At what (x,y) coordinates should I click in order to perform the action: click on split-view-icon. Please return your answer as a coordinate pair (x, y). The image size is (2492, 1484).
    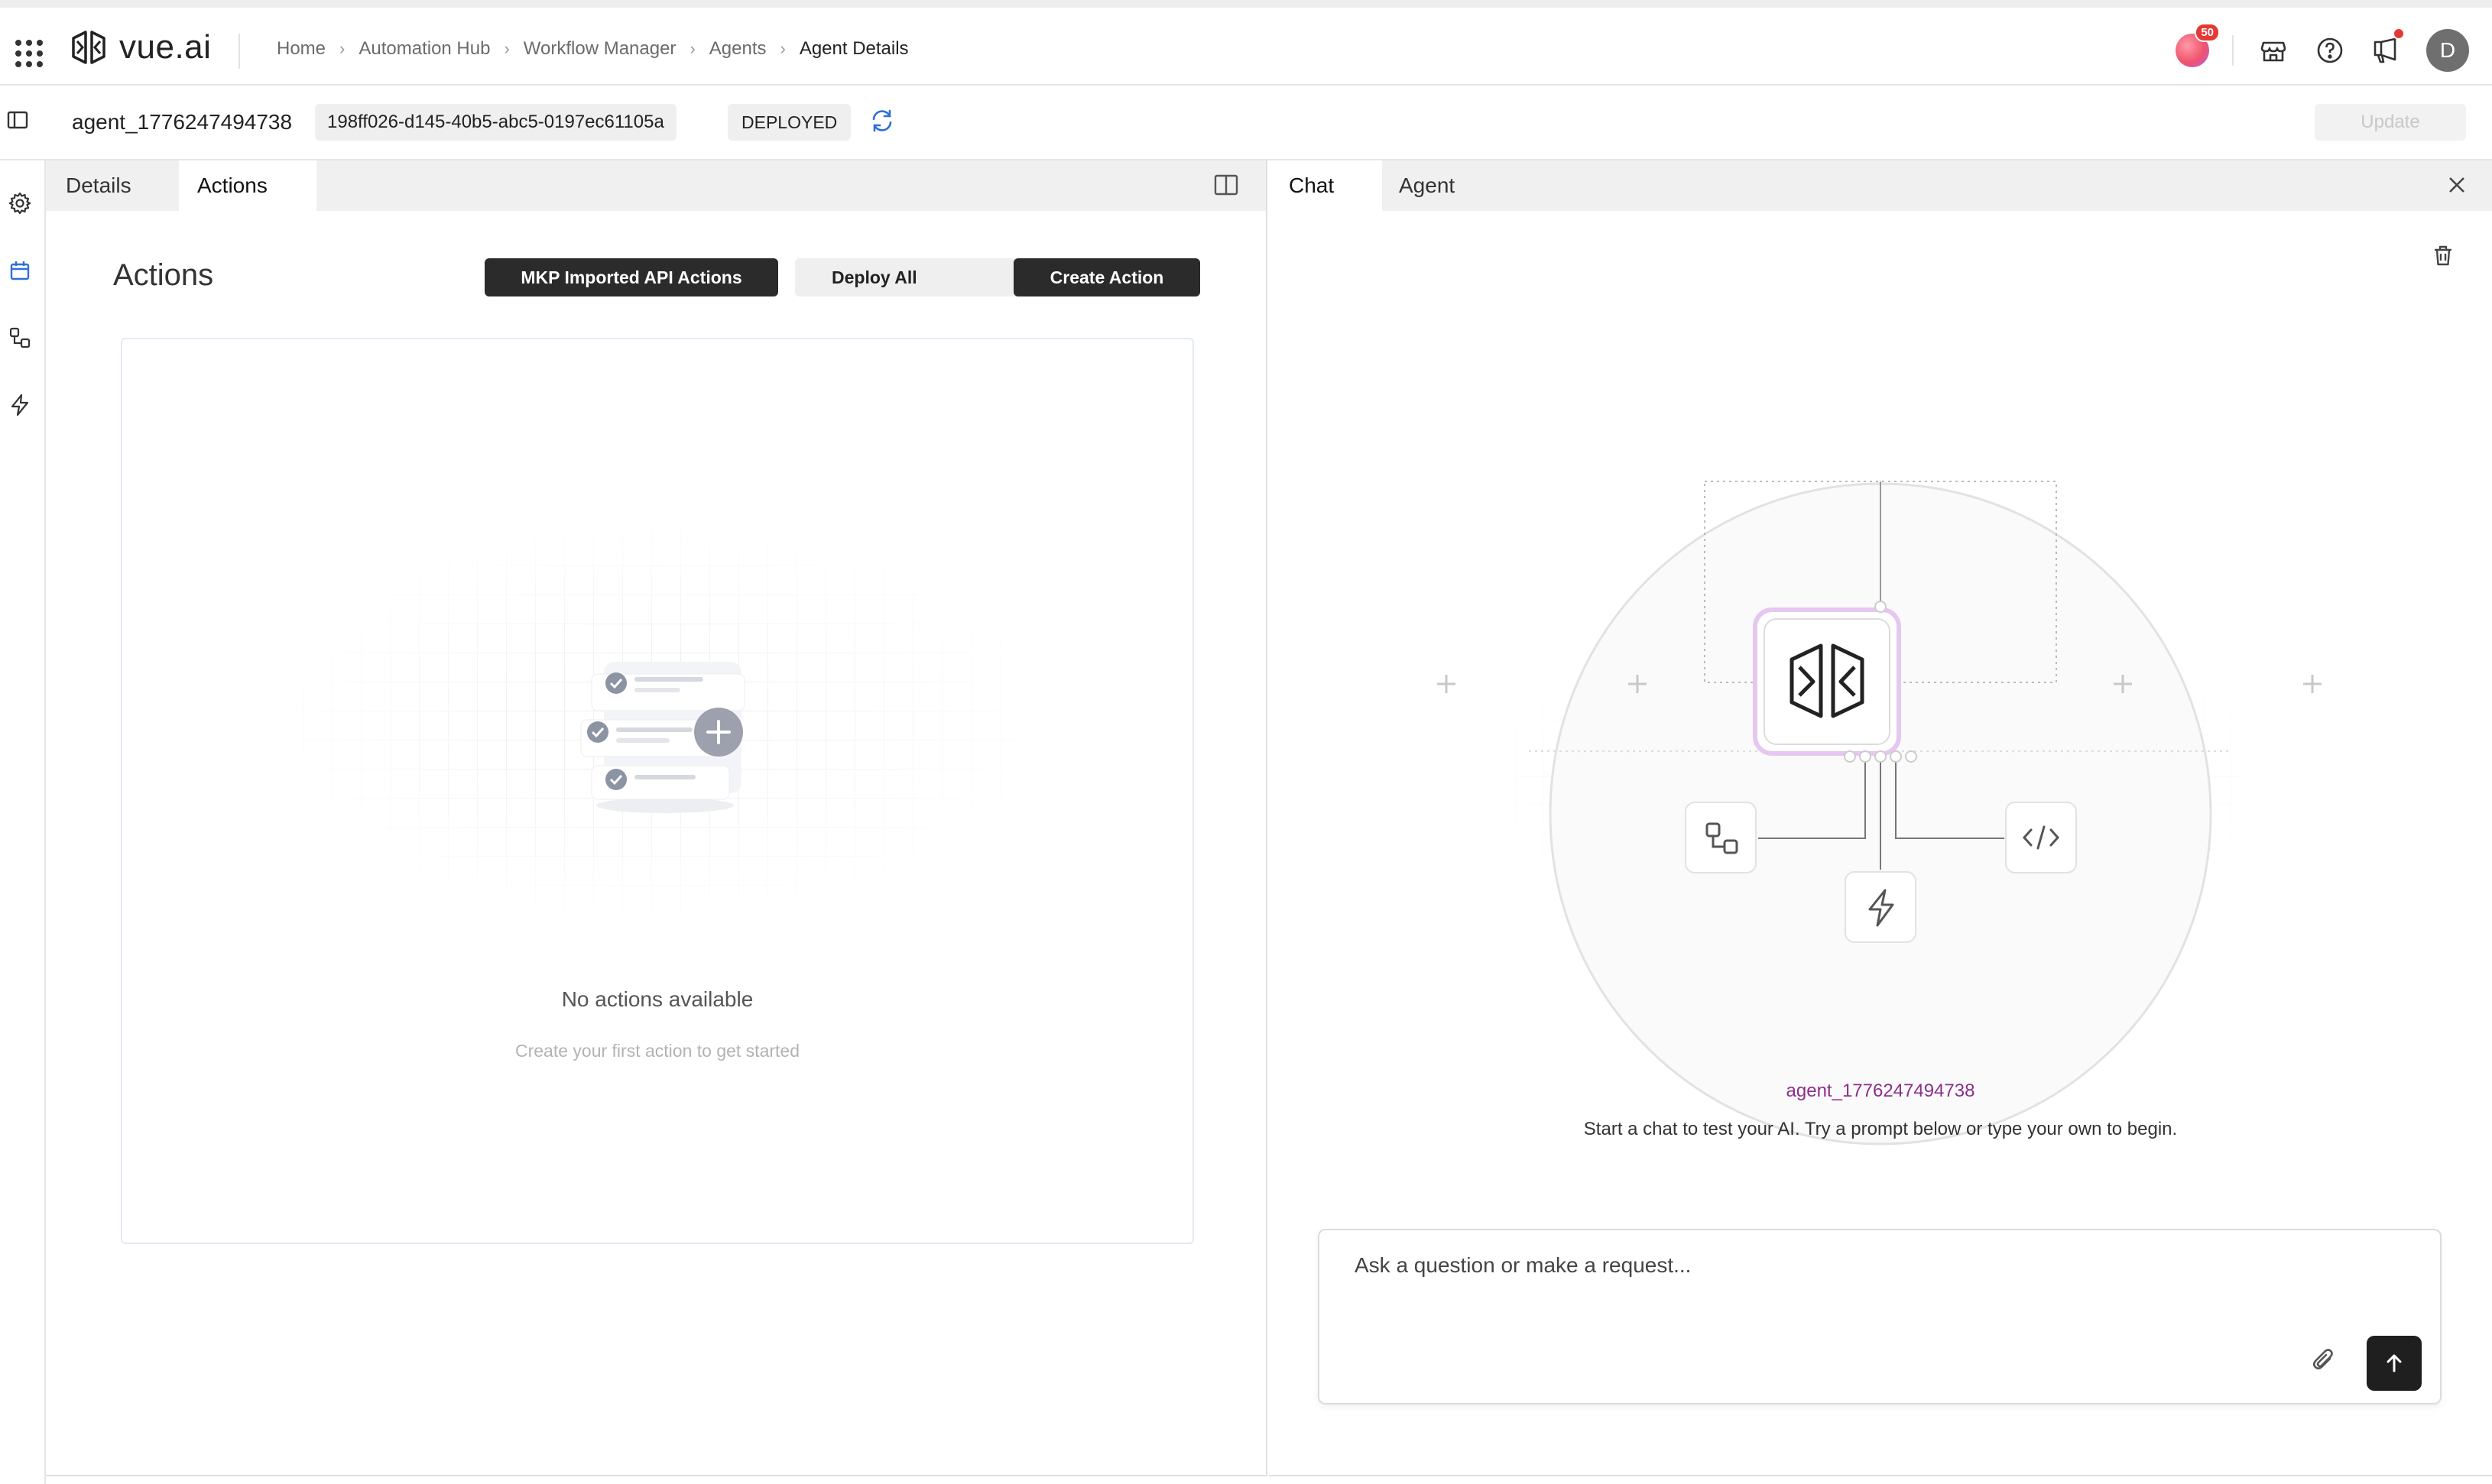
    Looking at the image, I should click on (1226, 185).